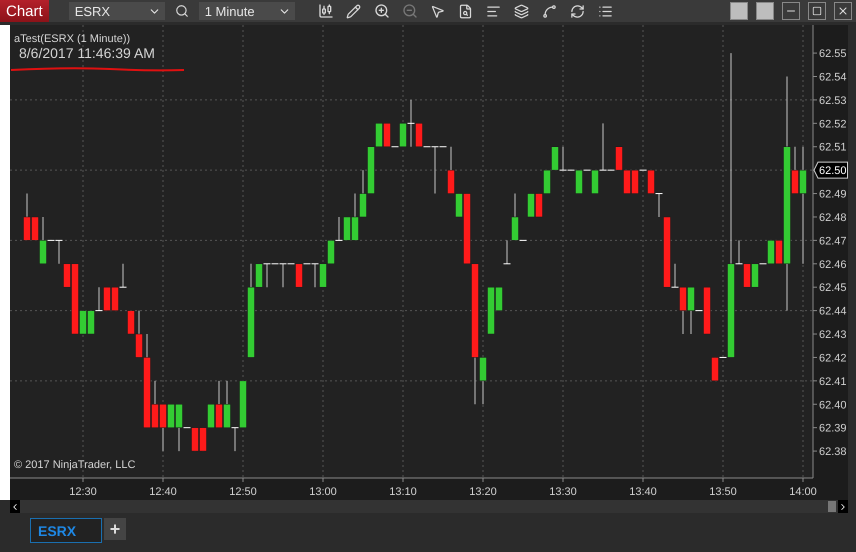  What do you see at coordinates (833, 312) in the screenshot?
I see `price-axis-label: 62.44` at bounding box center [833, 312].